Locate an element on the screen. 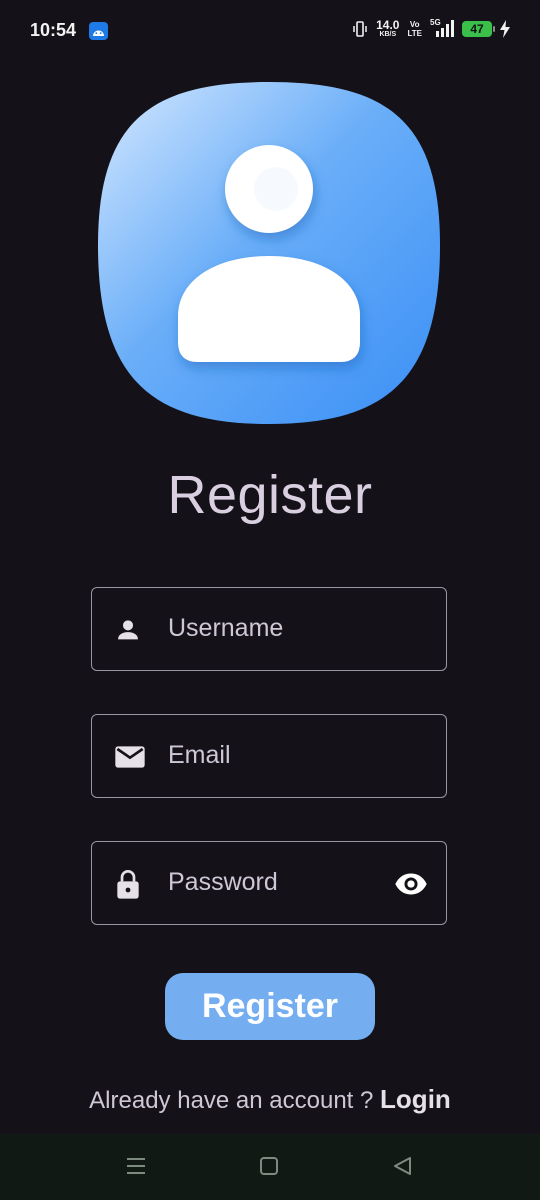 This screenshot has height=1200, width=540. charging-icon is located at coordinates (505, 29).